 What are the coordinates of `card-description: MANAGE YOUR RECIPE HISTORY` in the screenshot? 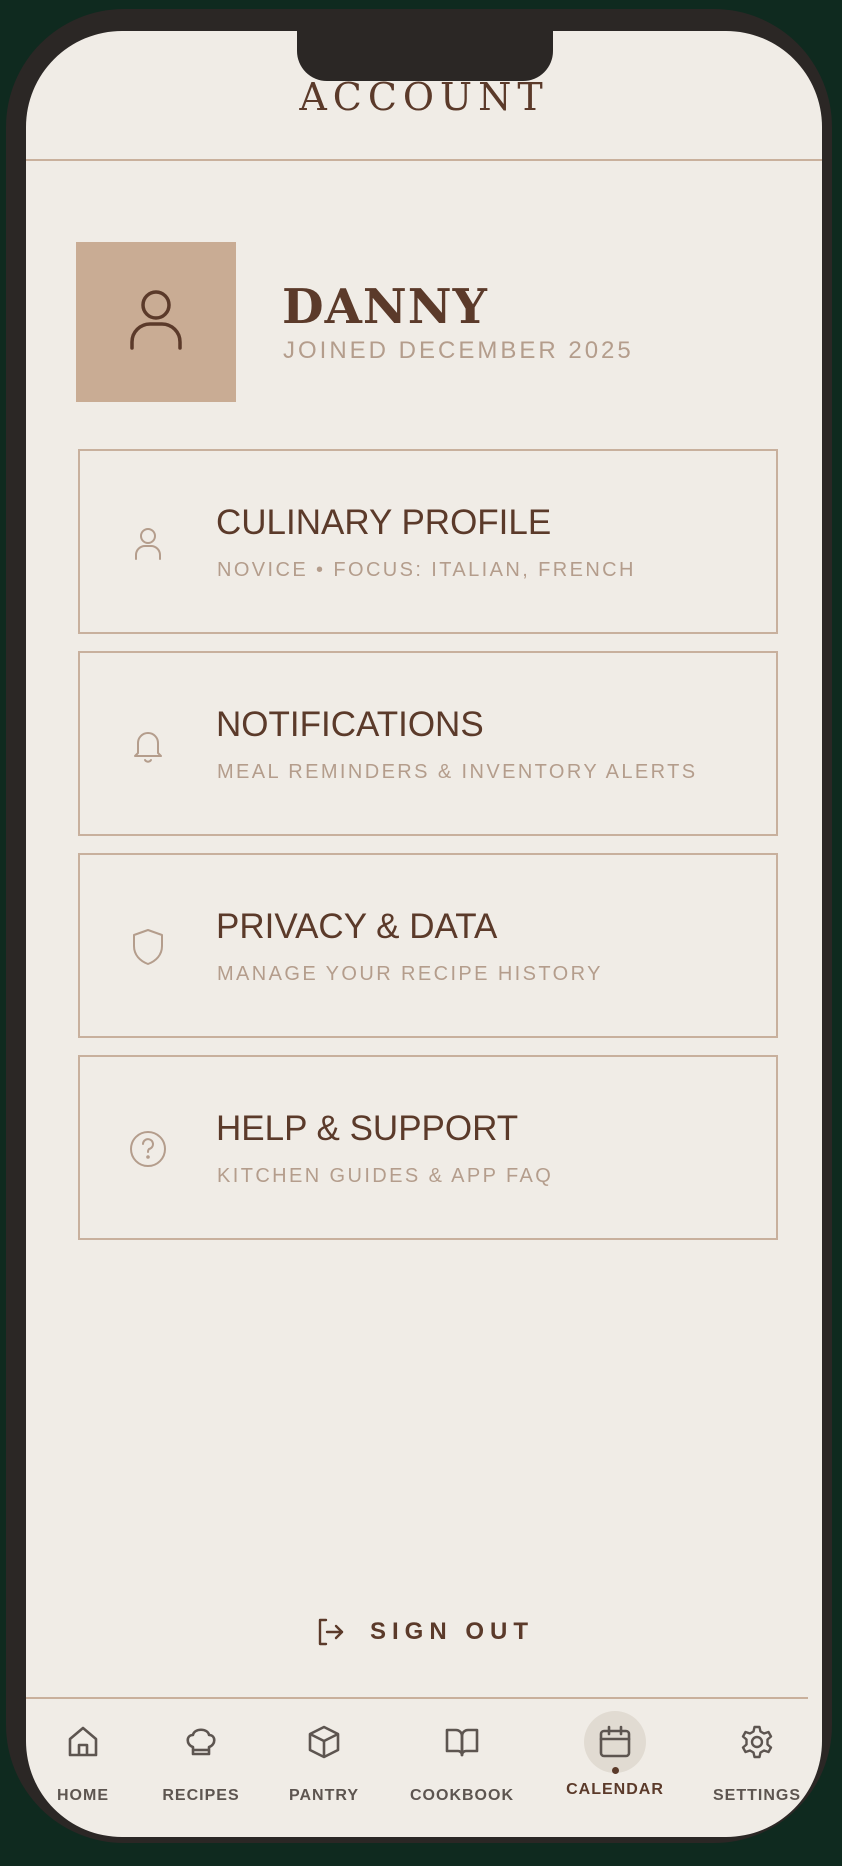 It's located at (410, 974).